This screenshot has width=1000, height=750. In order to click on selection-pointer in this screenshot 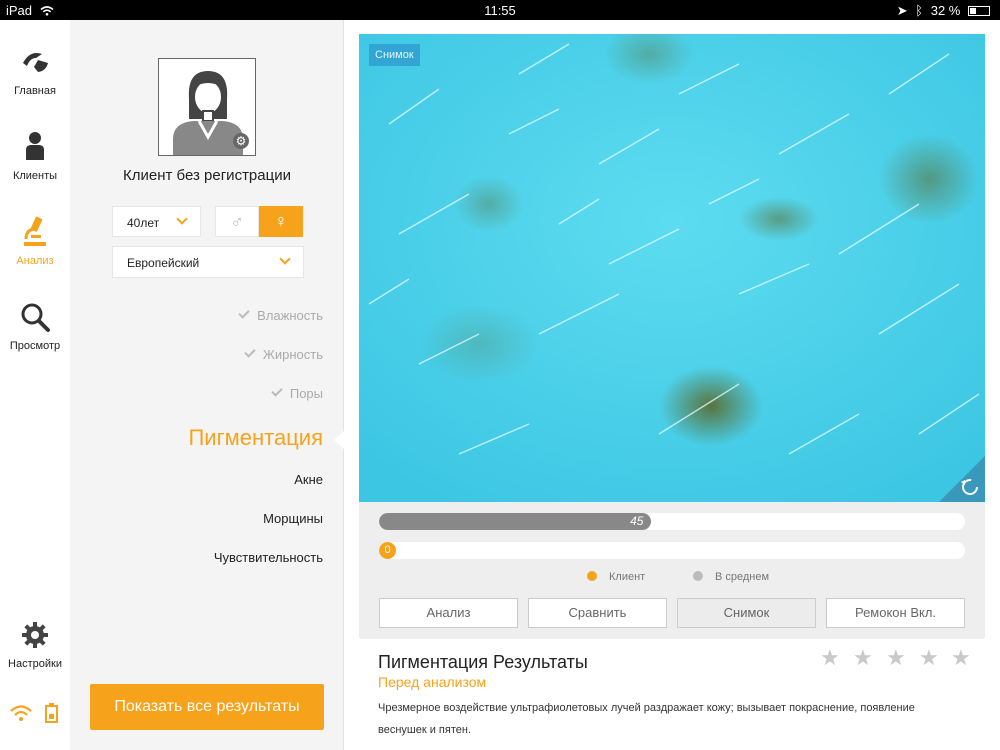, I will do `click(339, 440)`.